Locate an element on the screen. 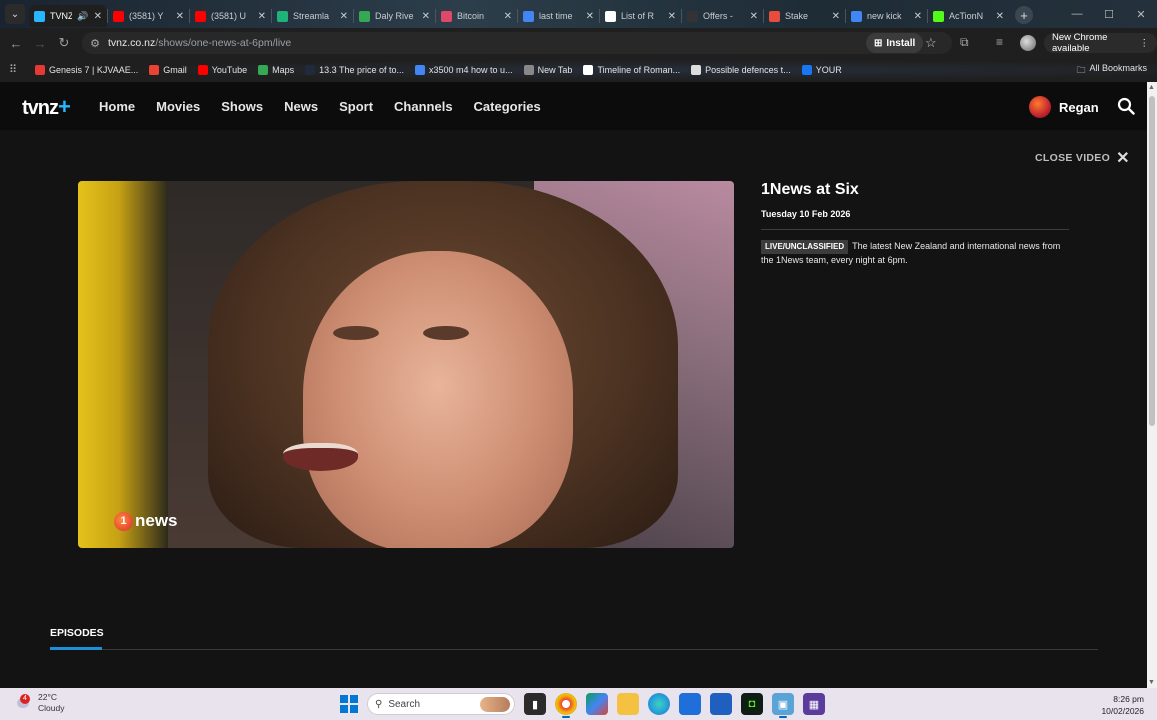 The height and width of the screenshot is (720, 1157). browser-tab: Daly Rive ✕ is located at coordinates (394, 16).